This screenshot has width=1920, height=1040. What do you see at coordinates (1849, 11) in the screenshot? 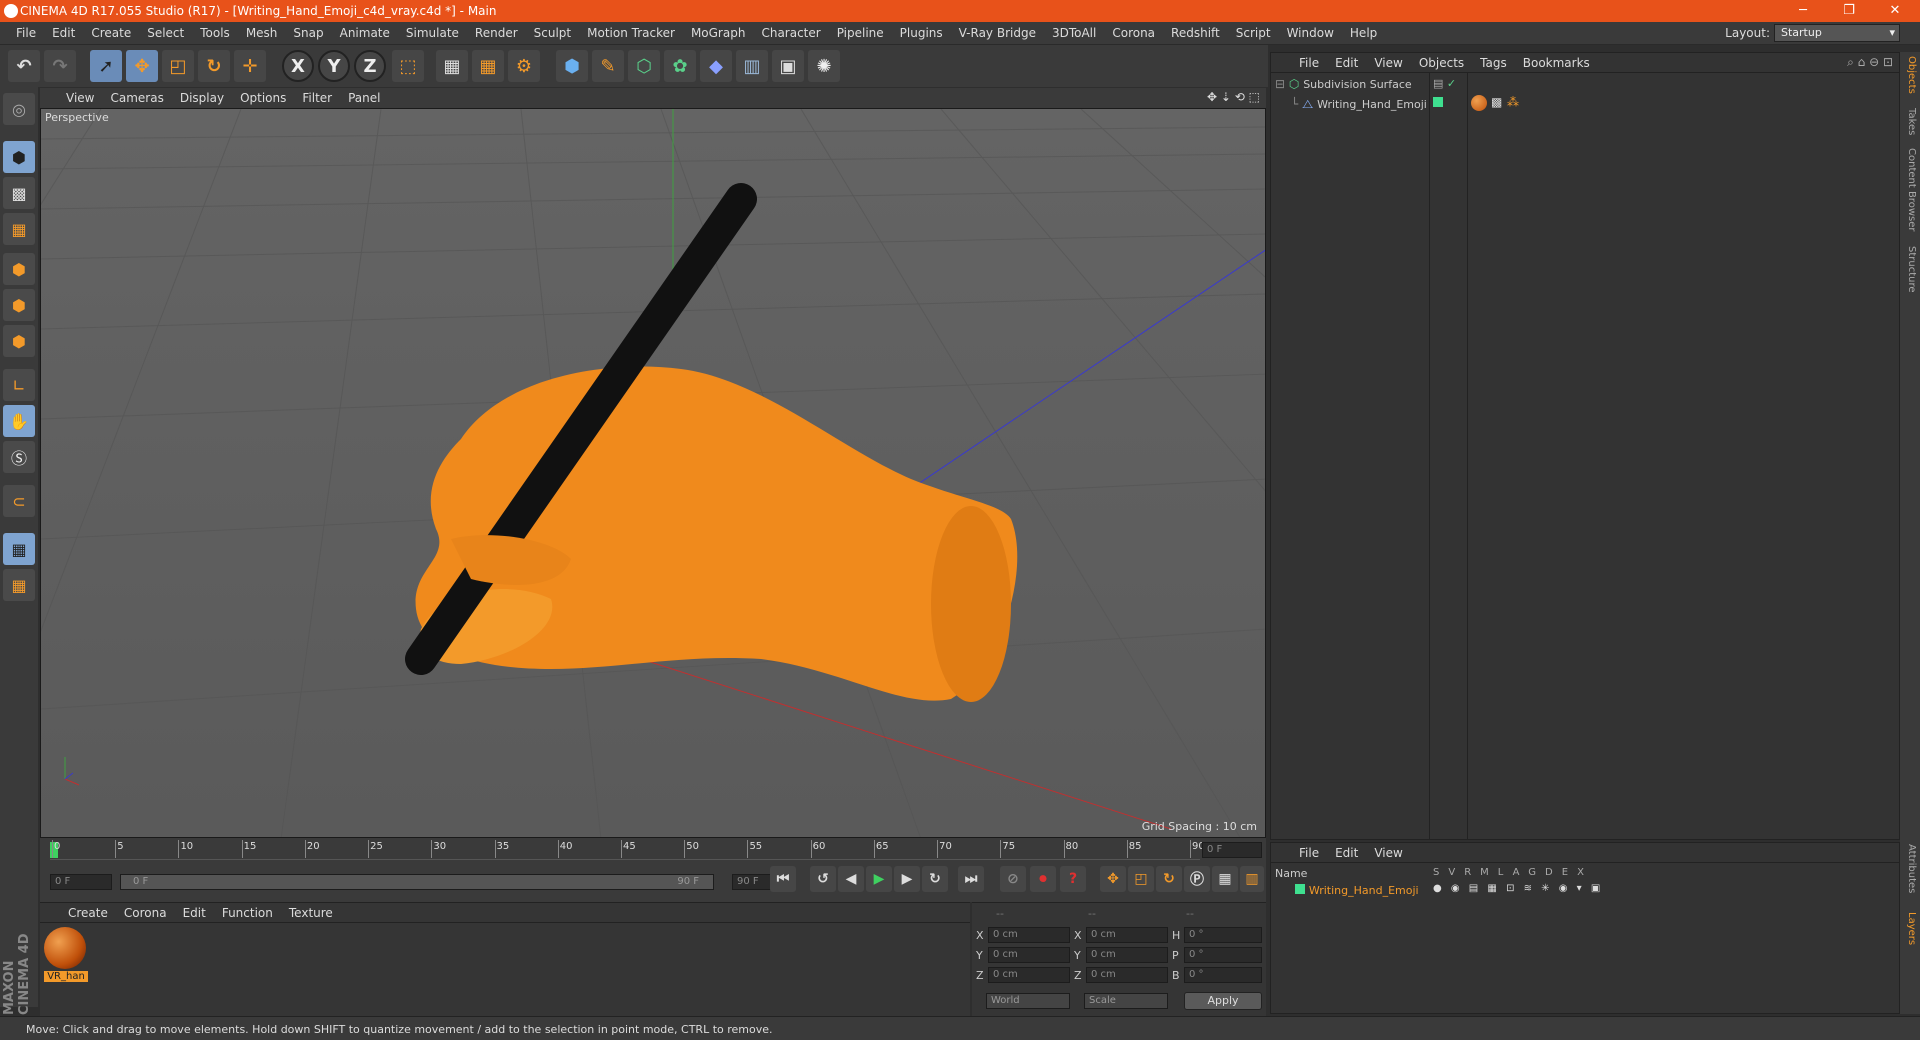
I see `restore-icon: ❐` at bounding box center [1849, 11].